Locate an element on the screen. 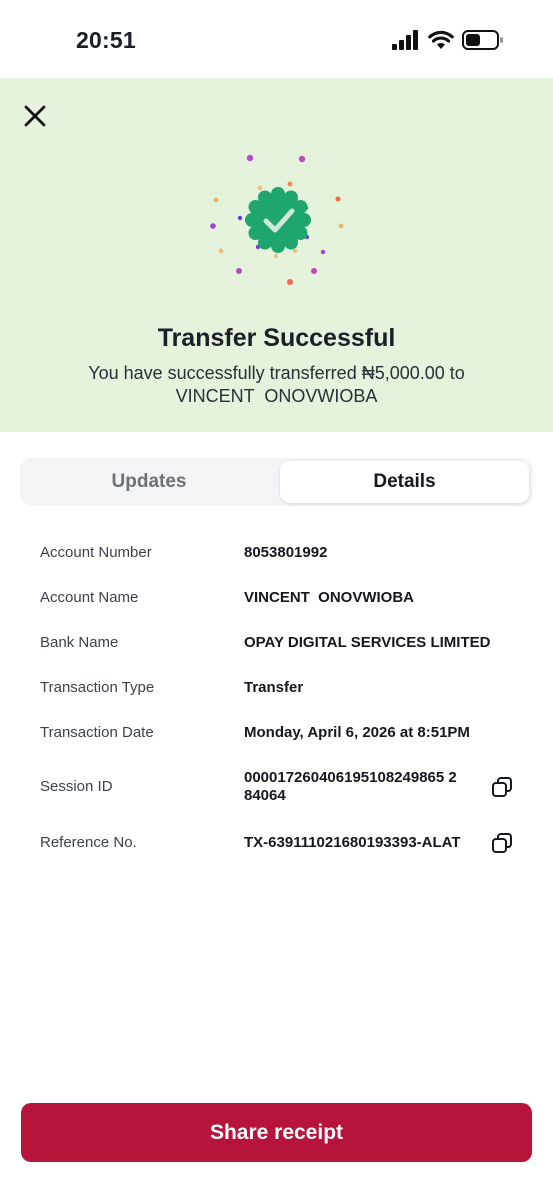 The width and height of the screenshot is (553, 1200). session-id-line2: 84064 is located at coordinates (265, 795).